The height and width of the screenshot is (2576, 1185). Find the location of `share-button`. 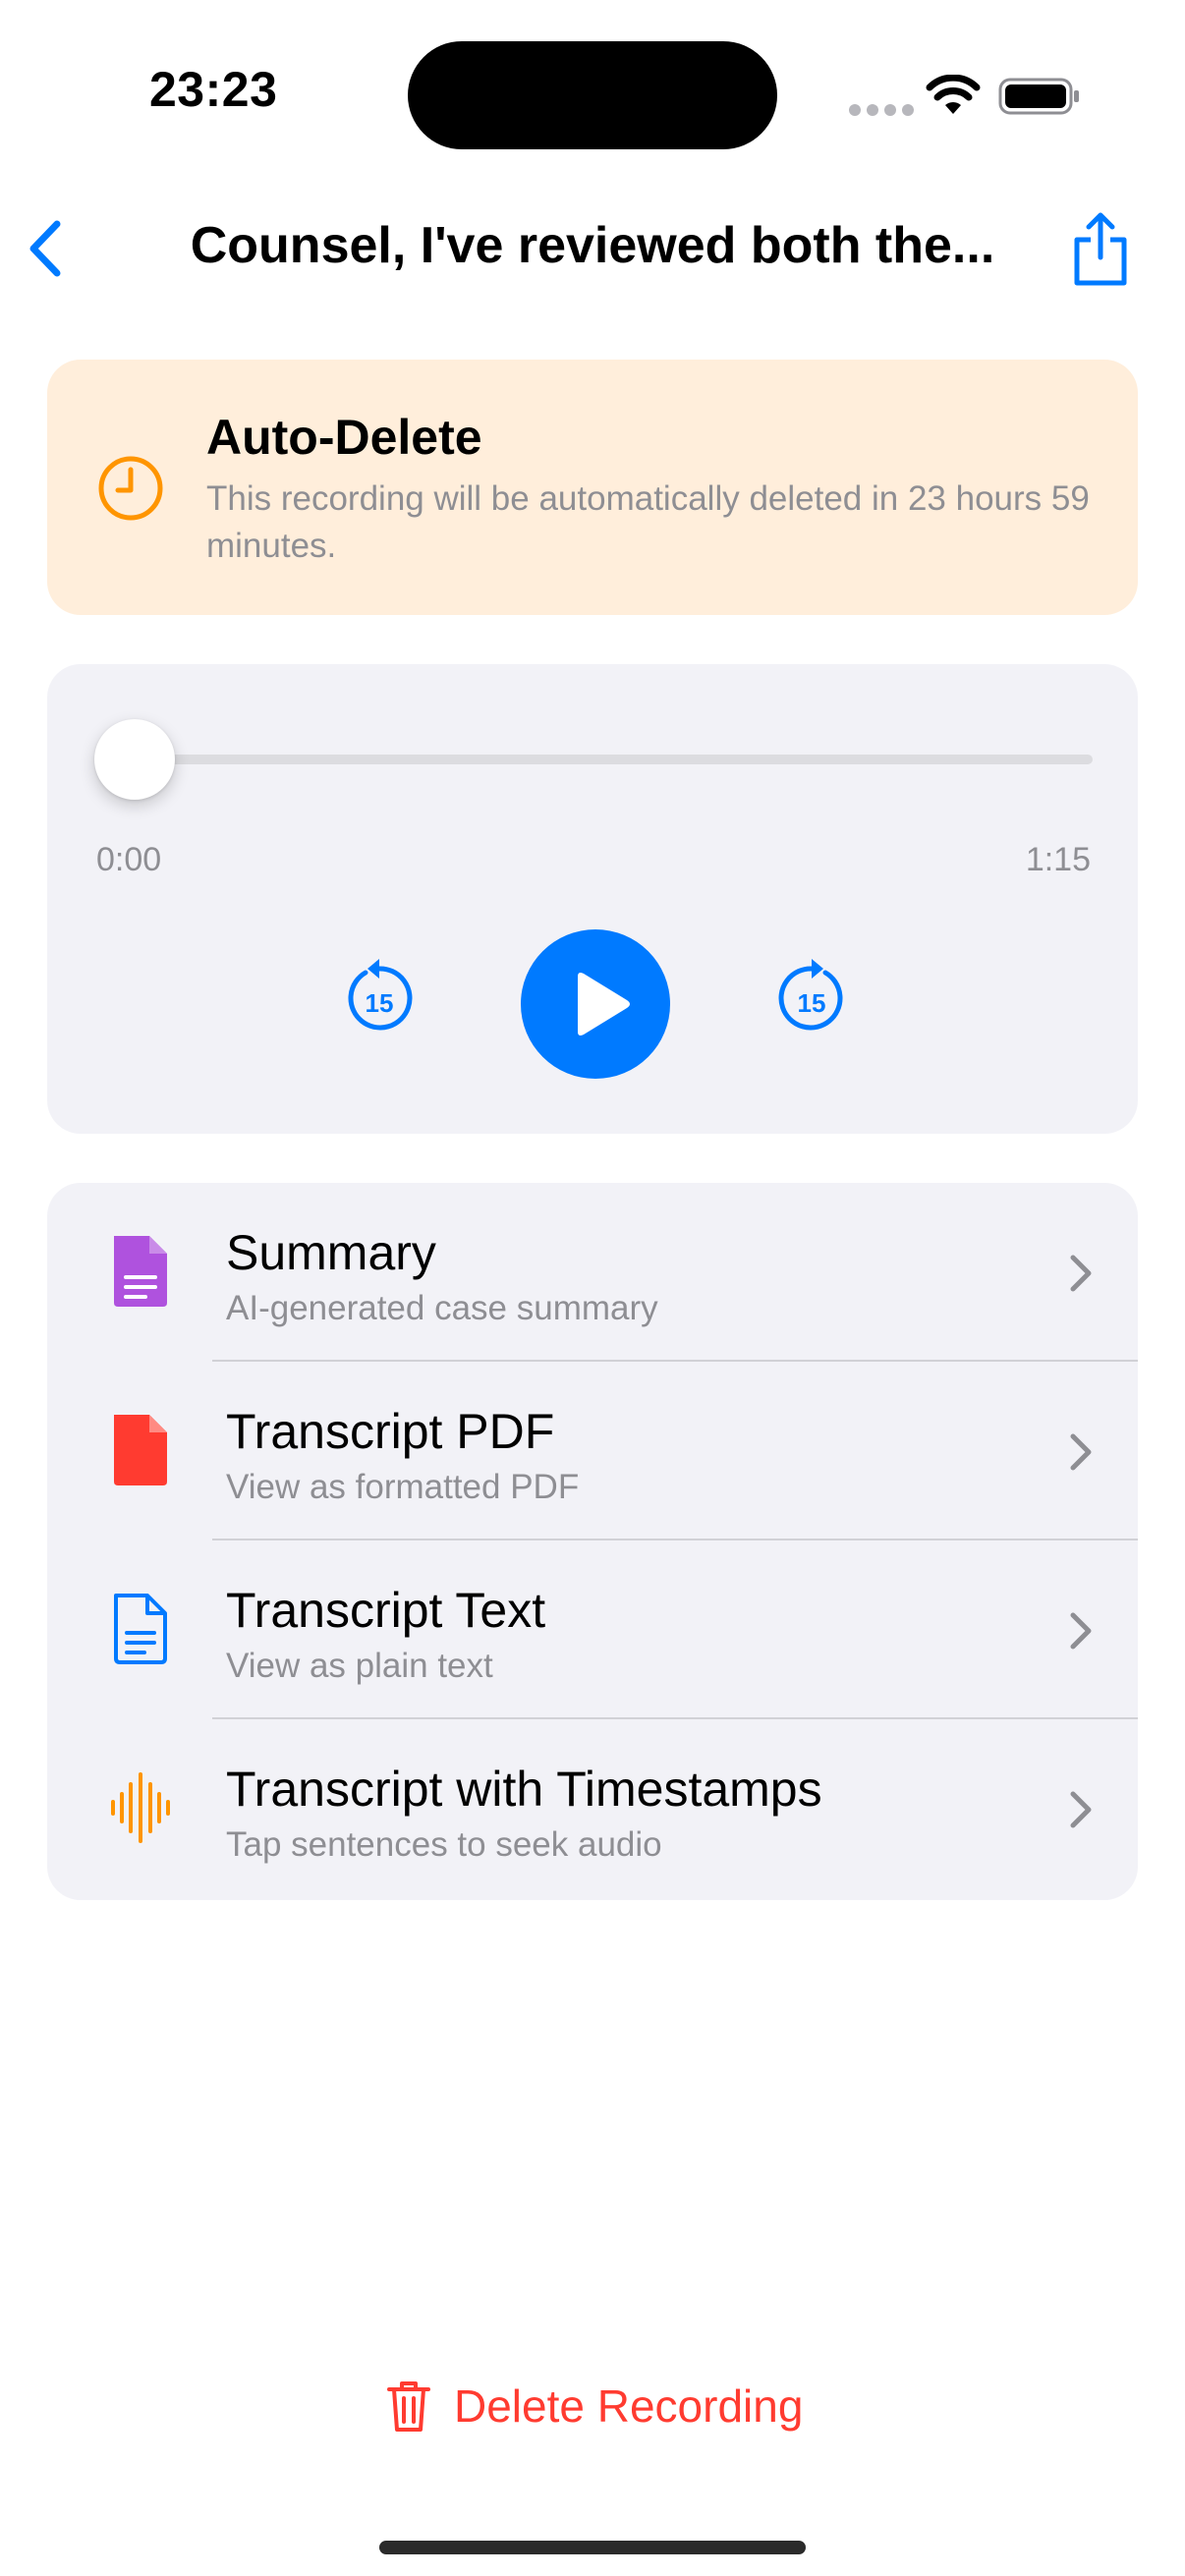

share-button is located at coordinates (1100, 248).